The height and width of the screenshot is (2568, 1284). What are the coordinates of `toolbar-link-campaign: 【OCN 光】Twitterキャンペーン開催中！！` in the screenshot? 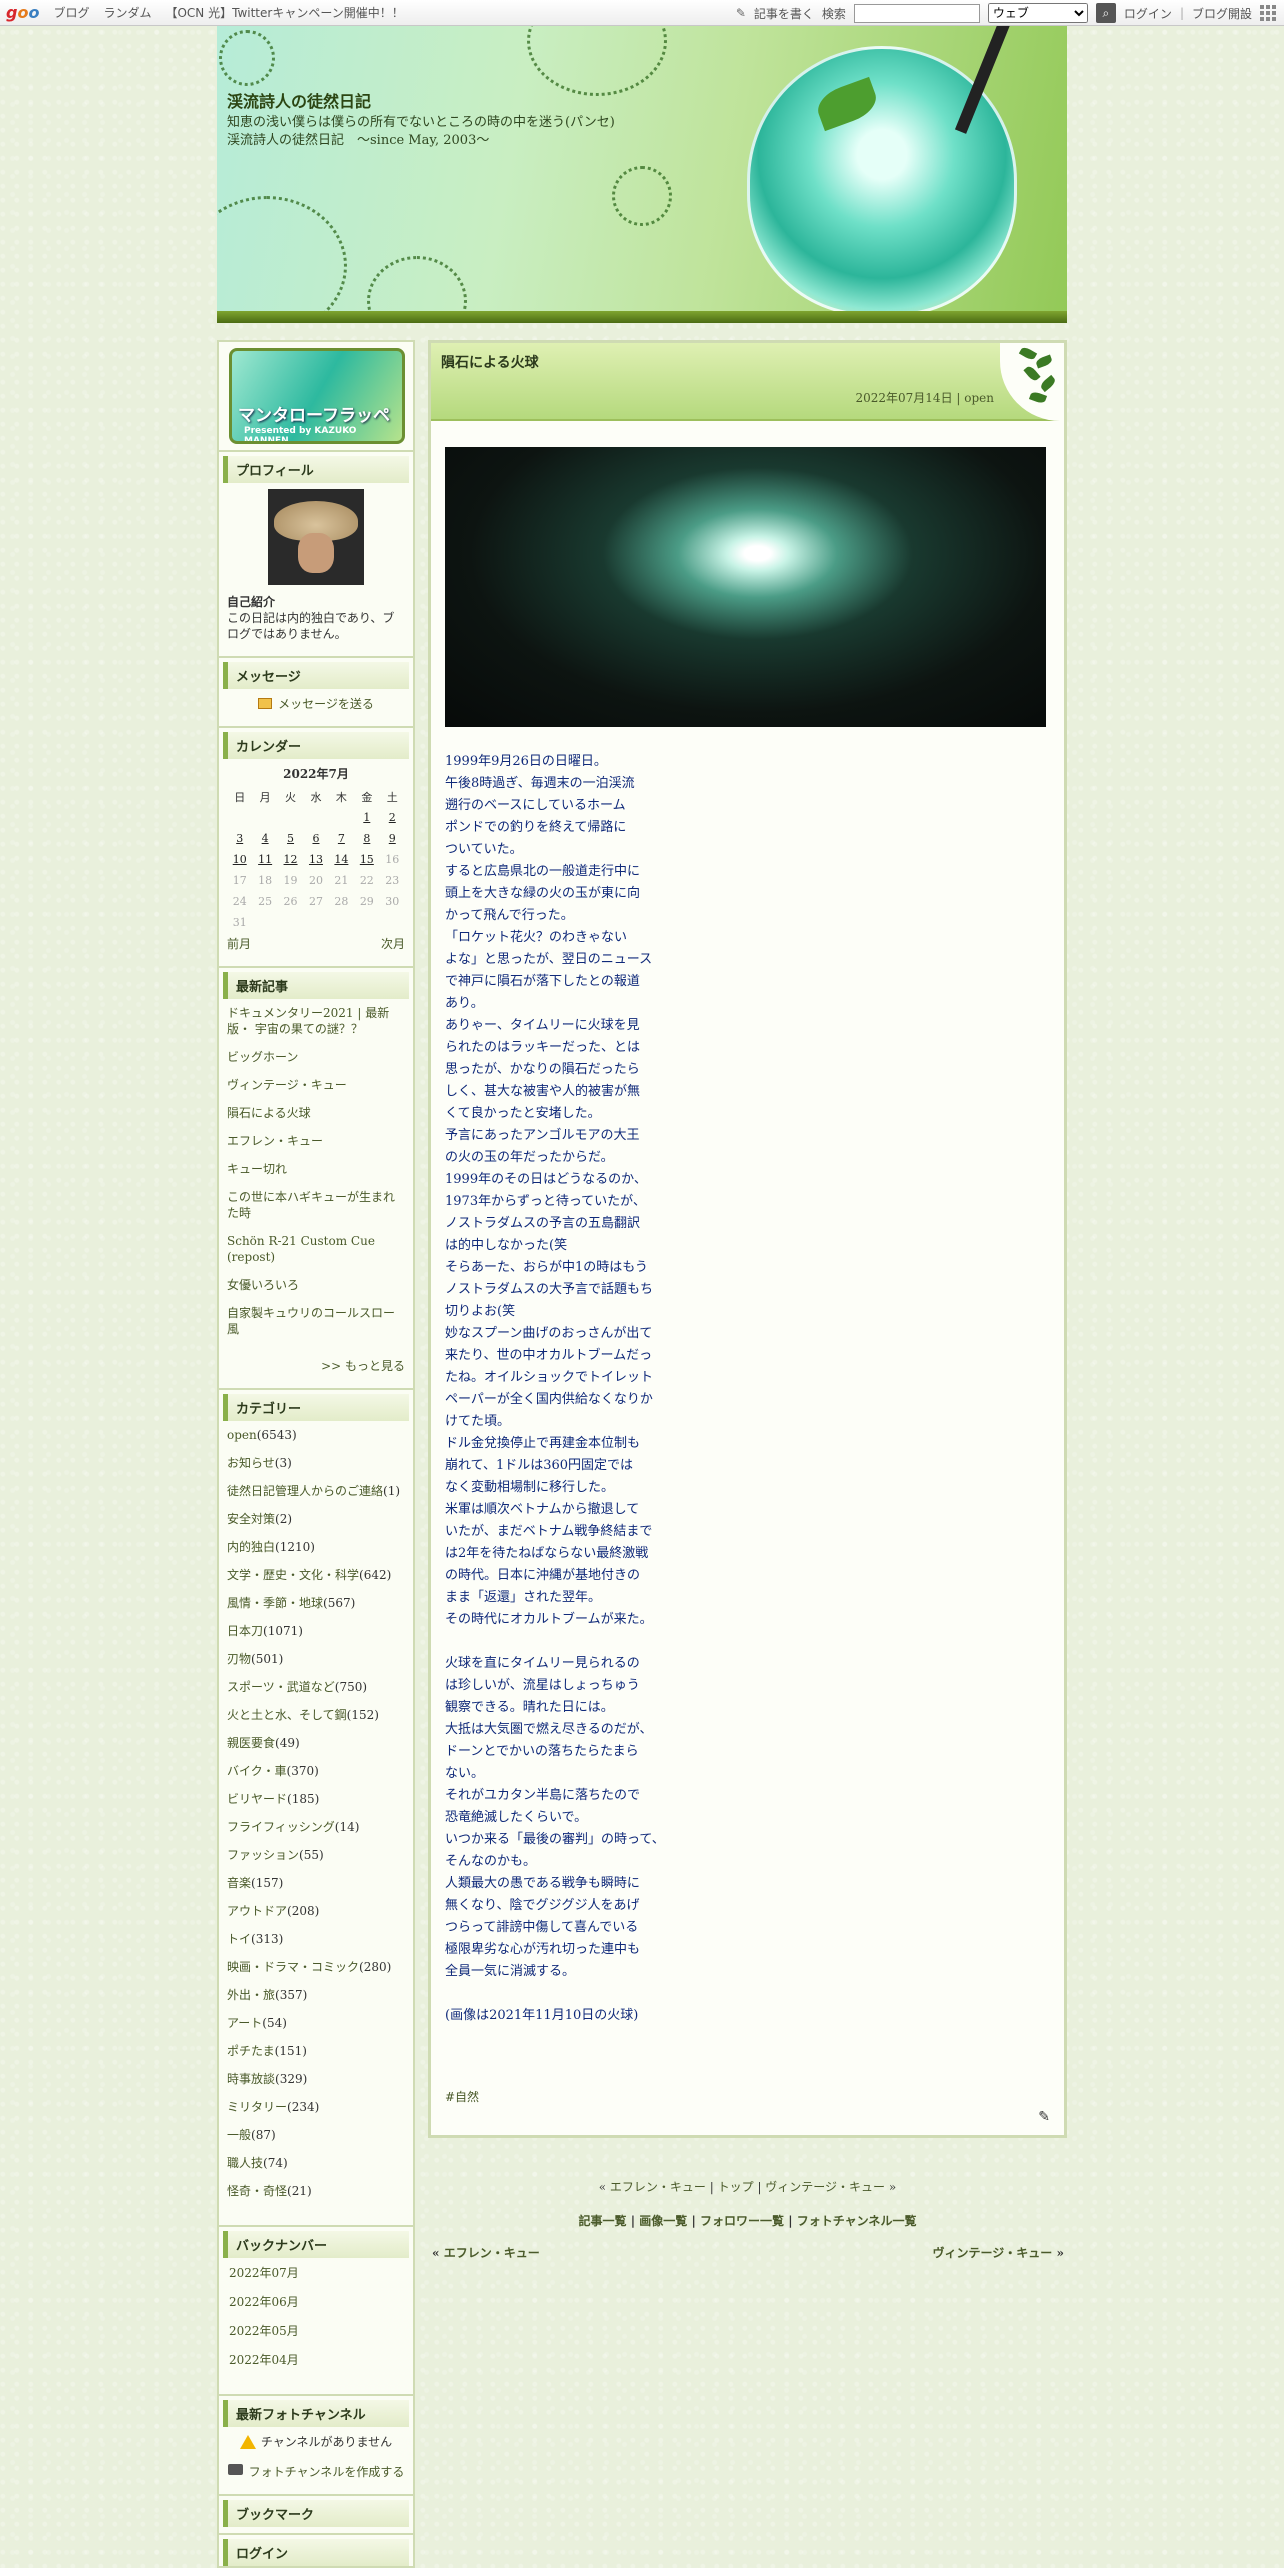 It's located at (284, 12).